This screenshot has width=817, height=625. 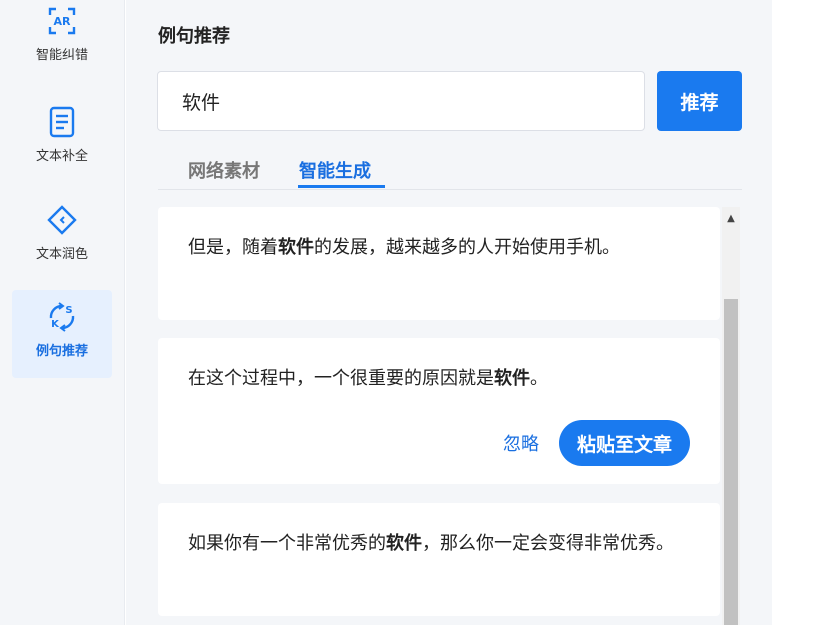 I want to click on sidebar-item-sentence-recommend: S K 例句推荐, so click(x=62, y=334).